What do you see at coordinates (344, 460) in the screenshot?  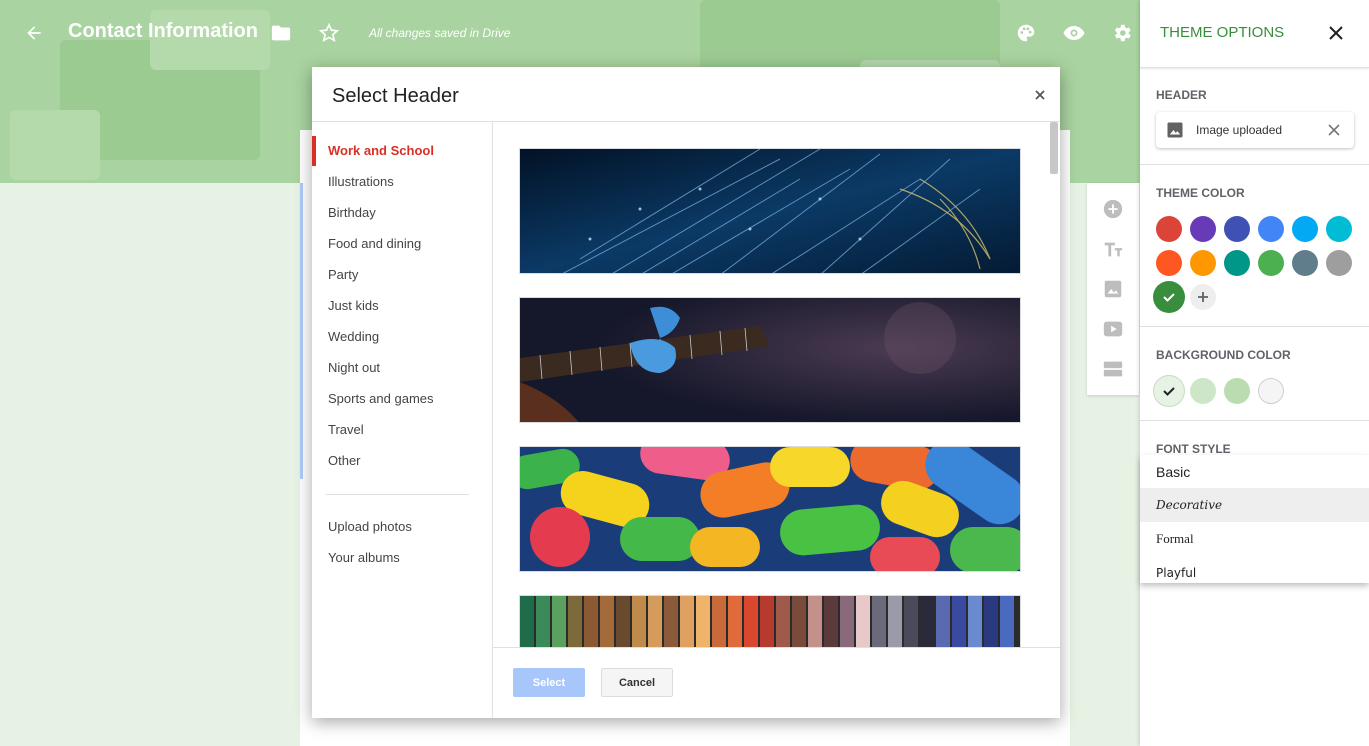 I see `category-other: Other` at bounding box center [344, 460].